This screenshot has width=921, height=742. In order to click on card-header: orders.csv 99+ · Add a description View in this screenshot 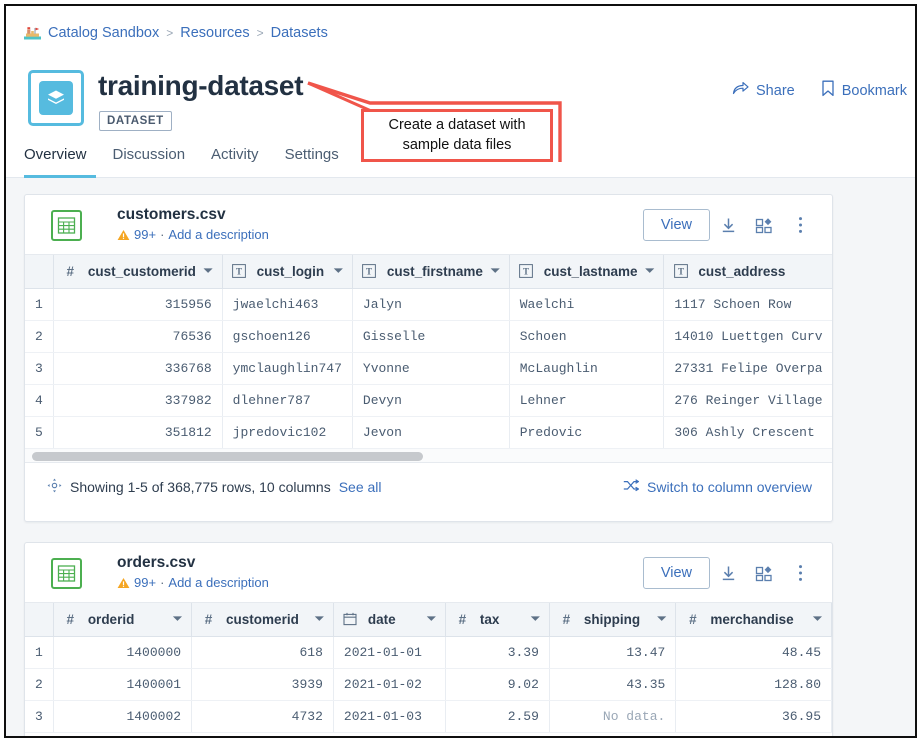, I will do `click(428, 573)`.